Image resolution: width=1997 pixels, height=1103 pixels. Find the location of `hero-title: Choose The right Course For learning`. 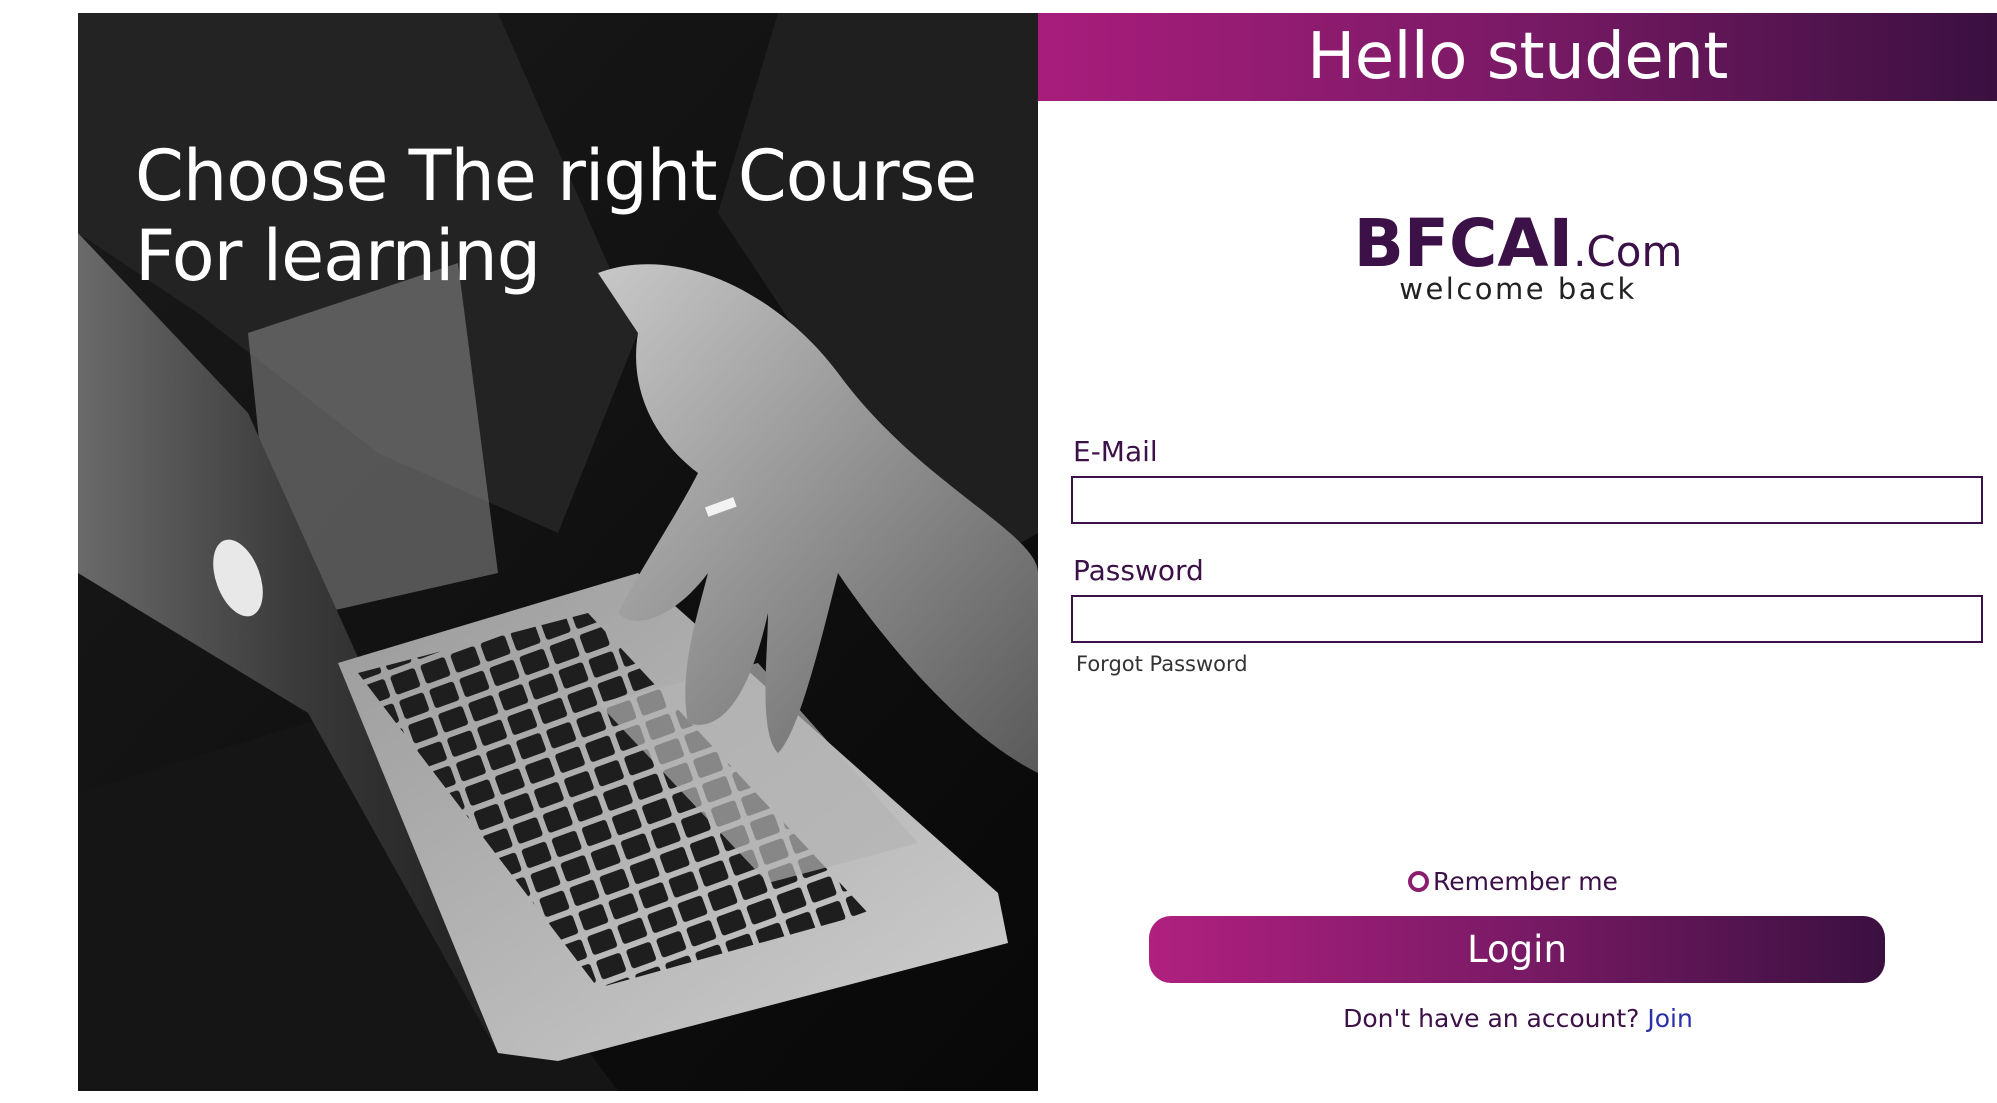

hero-title: Choose The right Course For learning is located at coordinates (556, 216).